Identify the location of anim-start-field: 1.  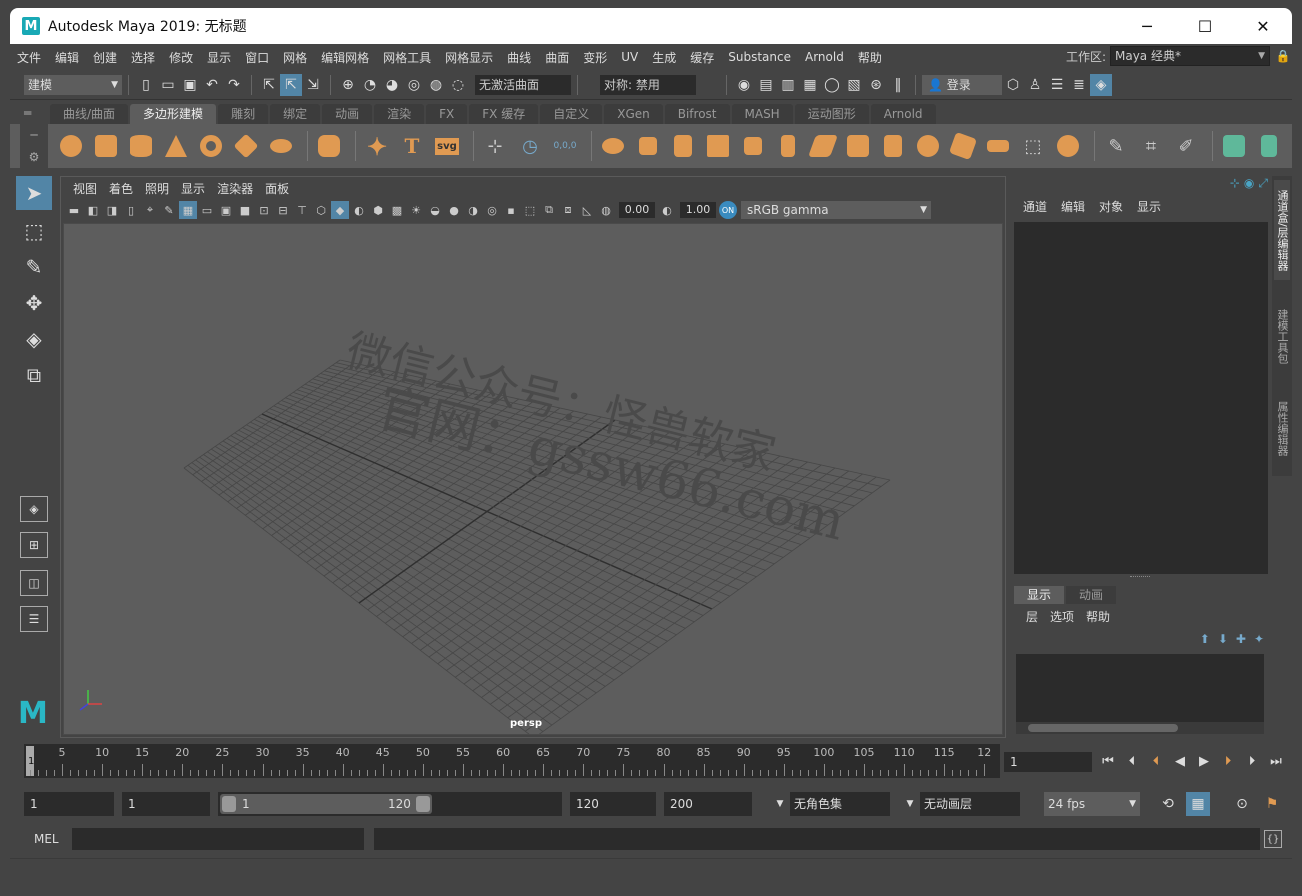
(69, 804).